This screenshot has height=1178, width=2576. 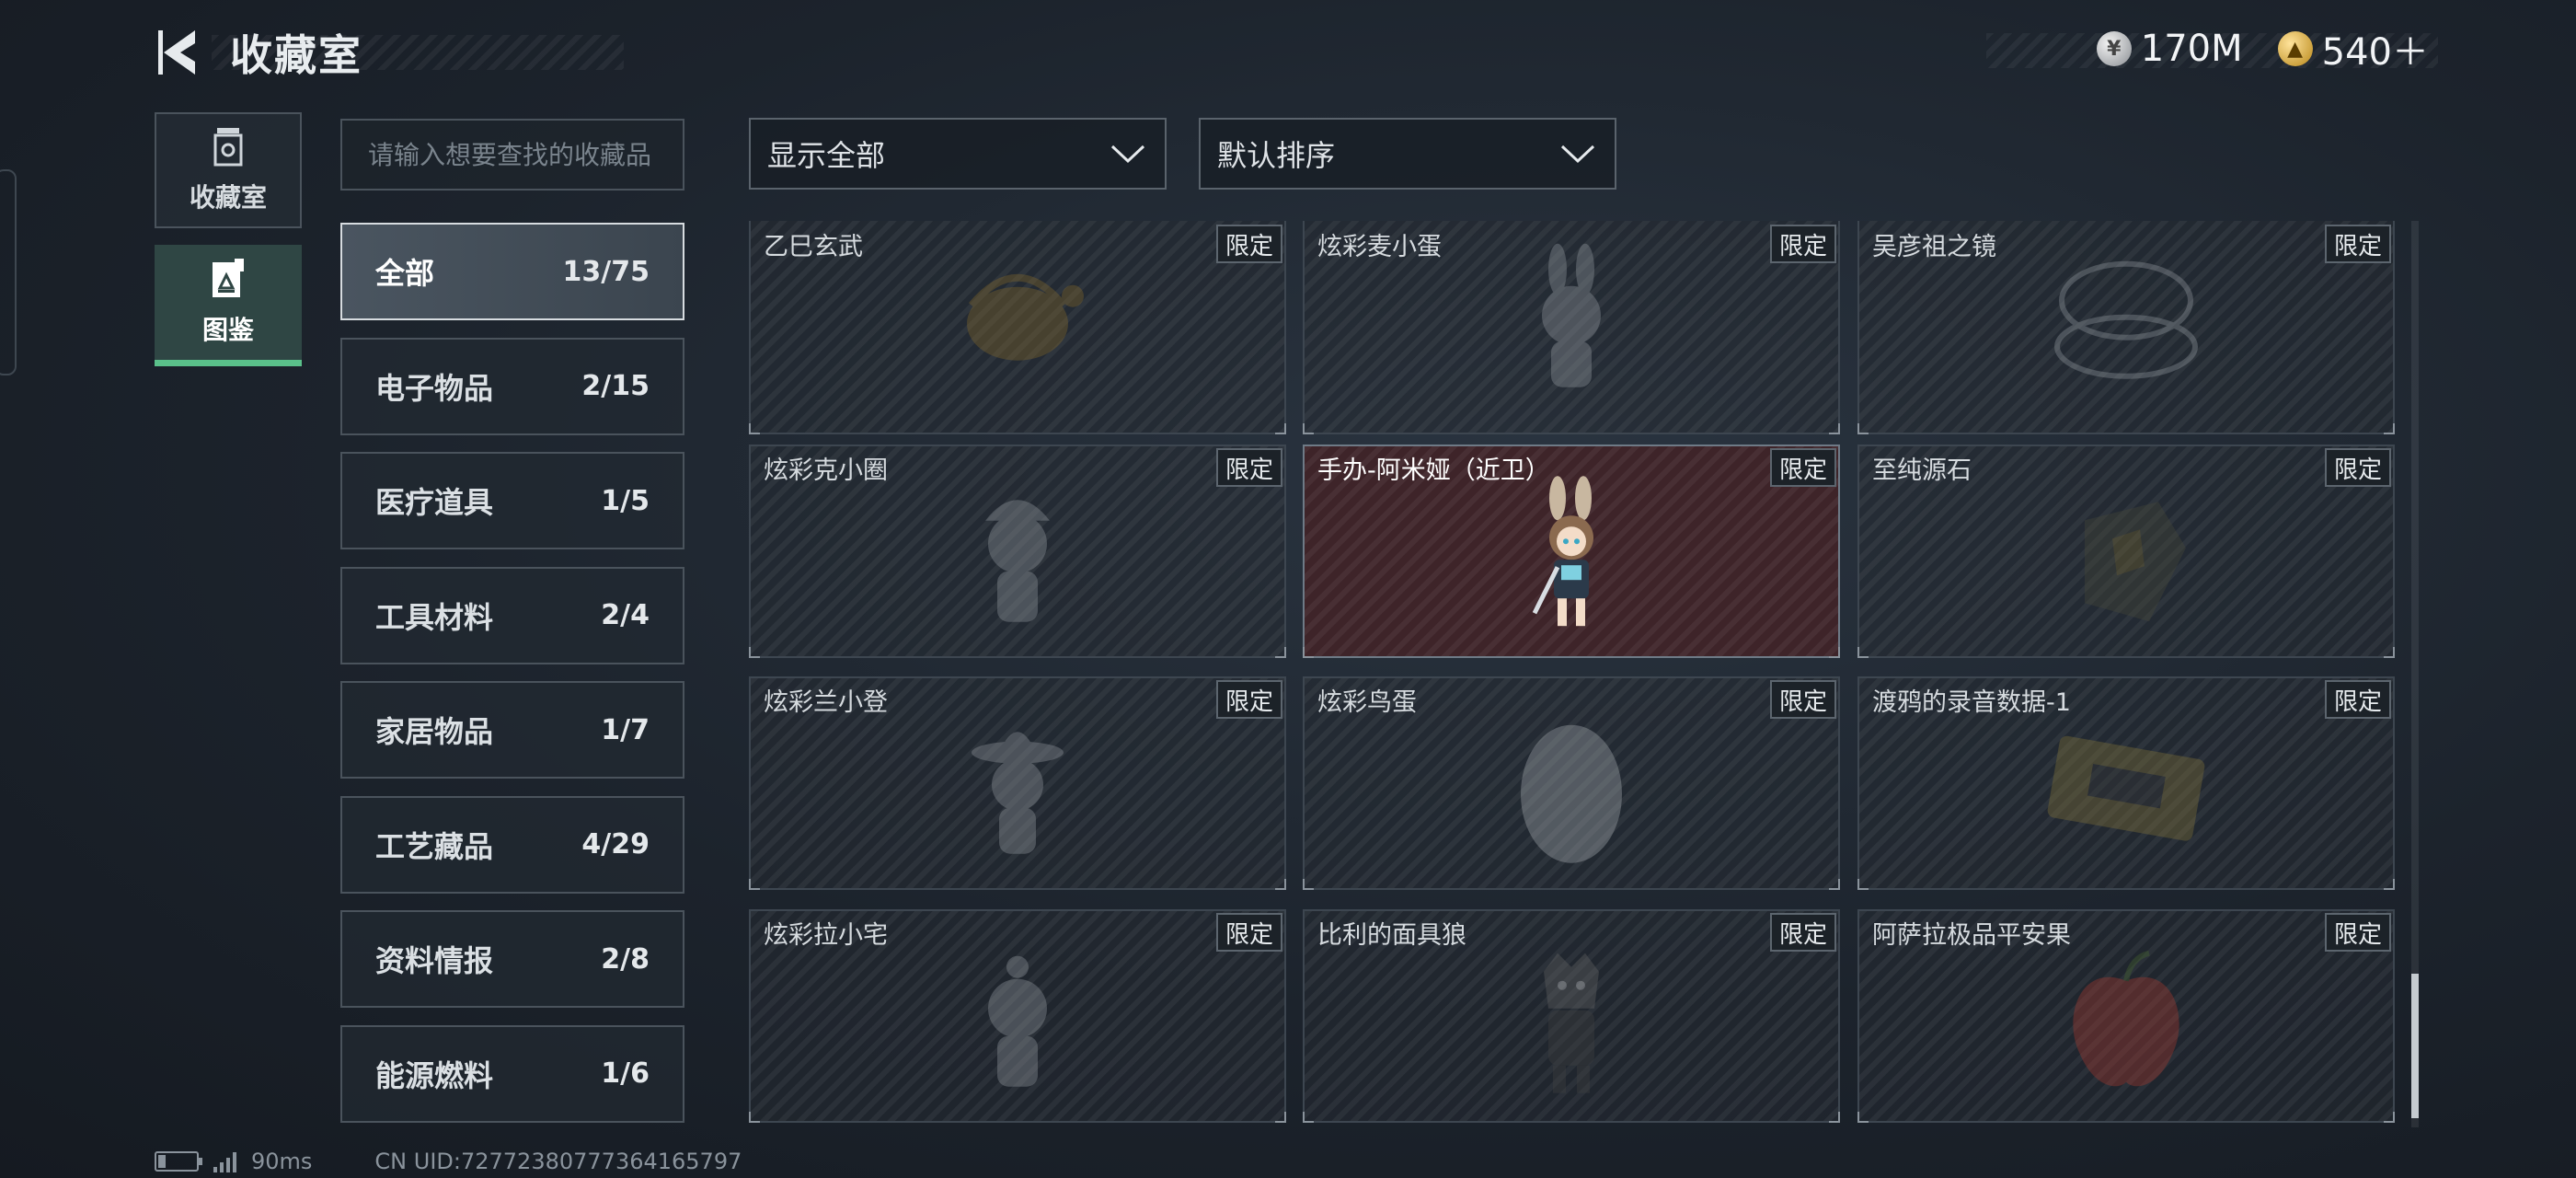 I want to click on item-name: 比利的面具狼, so click(x=1391, y=935).